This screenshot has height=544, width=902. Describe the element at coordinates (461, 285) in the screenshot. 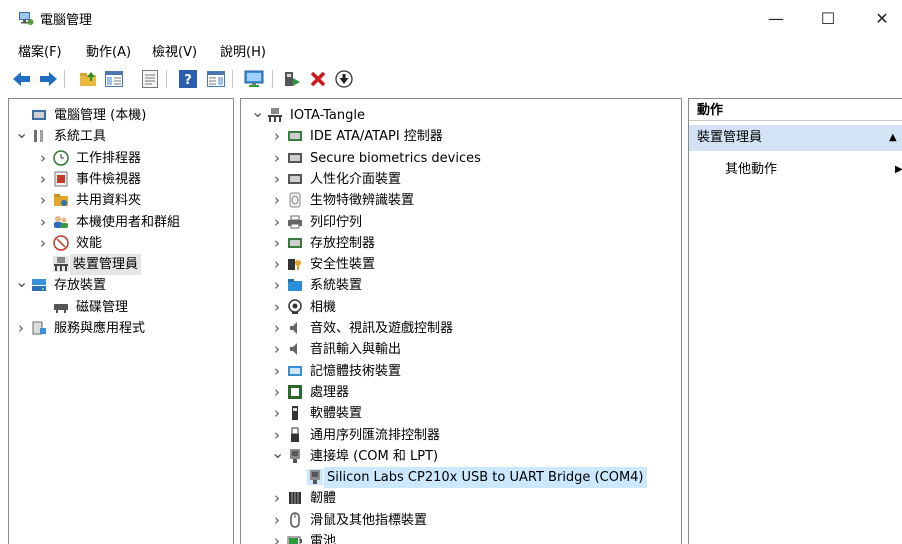

I see `tree-item: › 系統裝置` at that location.